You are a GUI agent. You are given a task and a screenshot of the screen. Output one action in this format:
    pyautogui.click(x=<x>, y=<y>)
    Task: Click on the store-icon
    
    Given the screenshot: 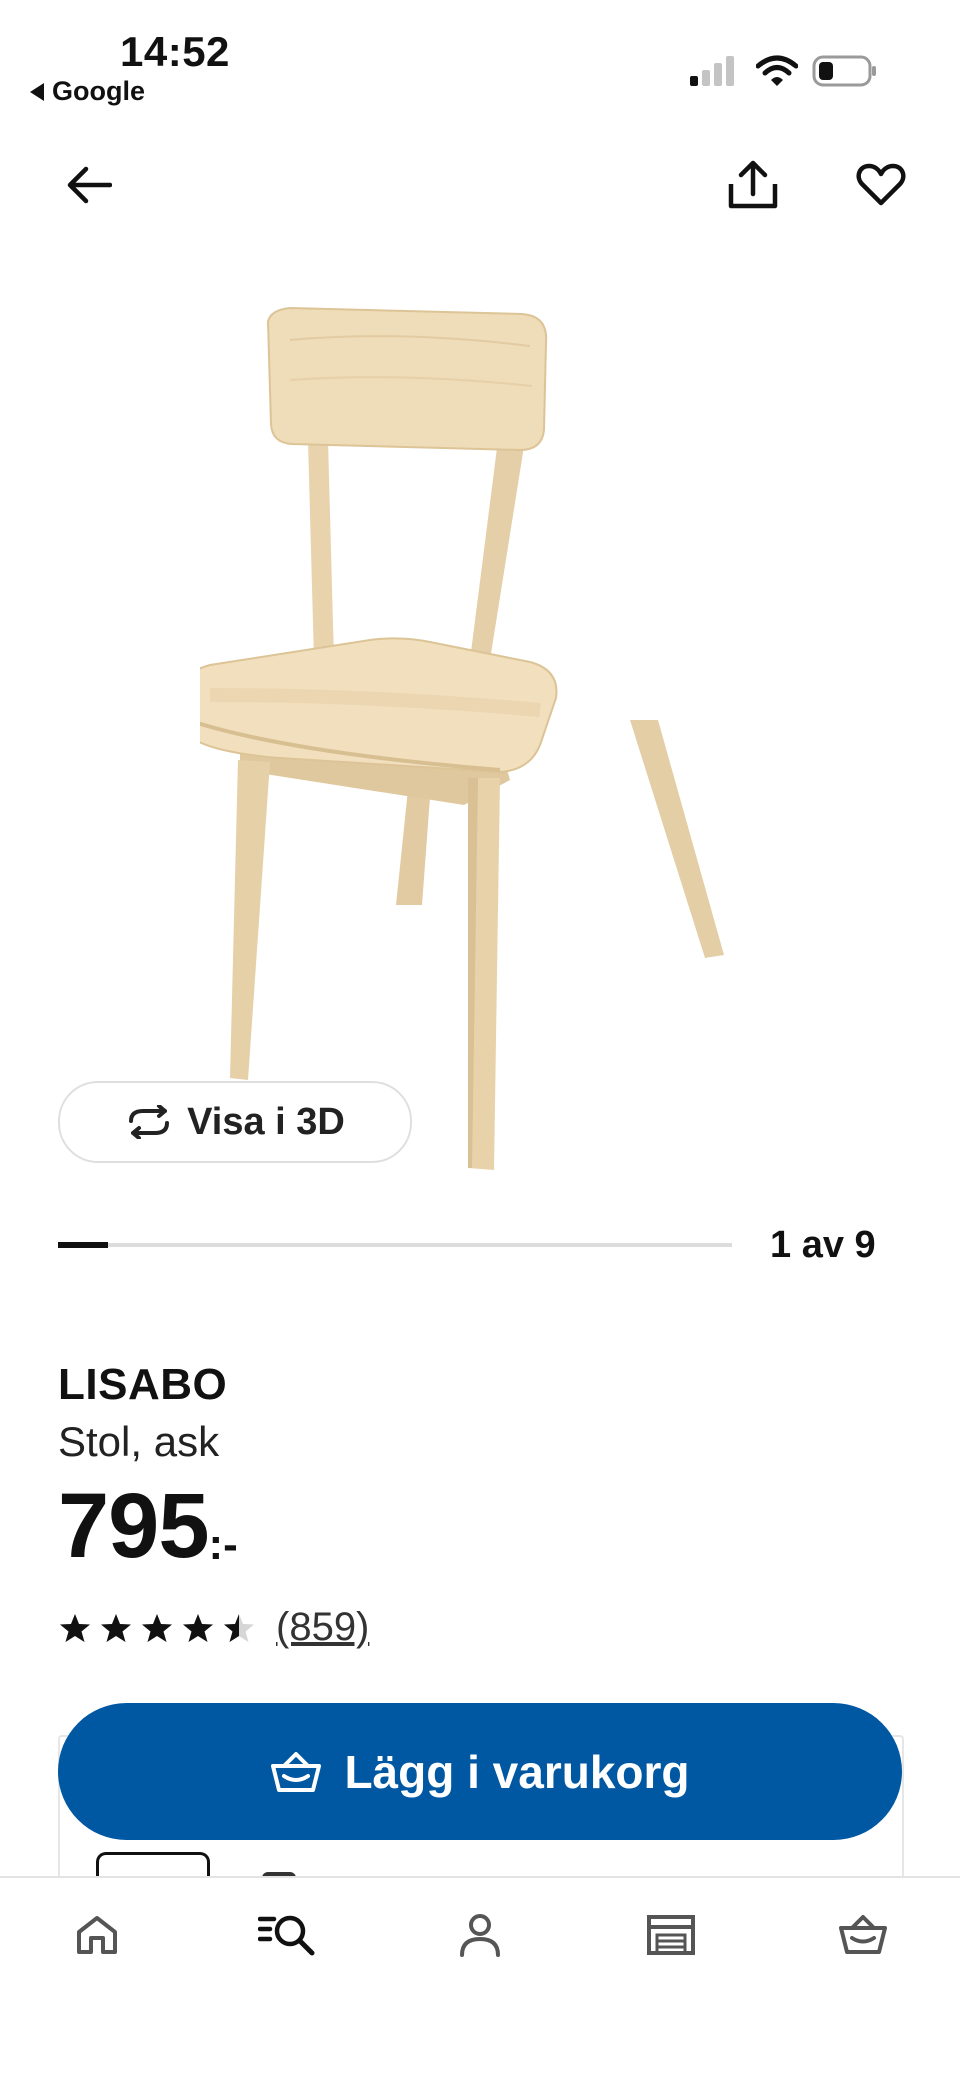 What is the action you would take?
    pyautogui.click(x=671, y=1935)
    